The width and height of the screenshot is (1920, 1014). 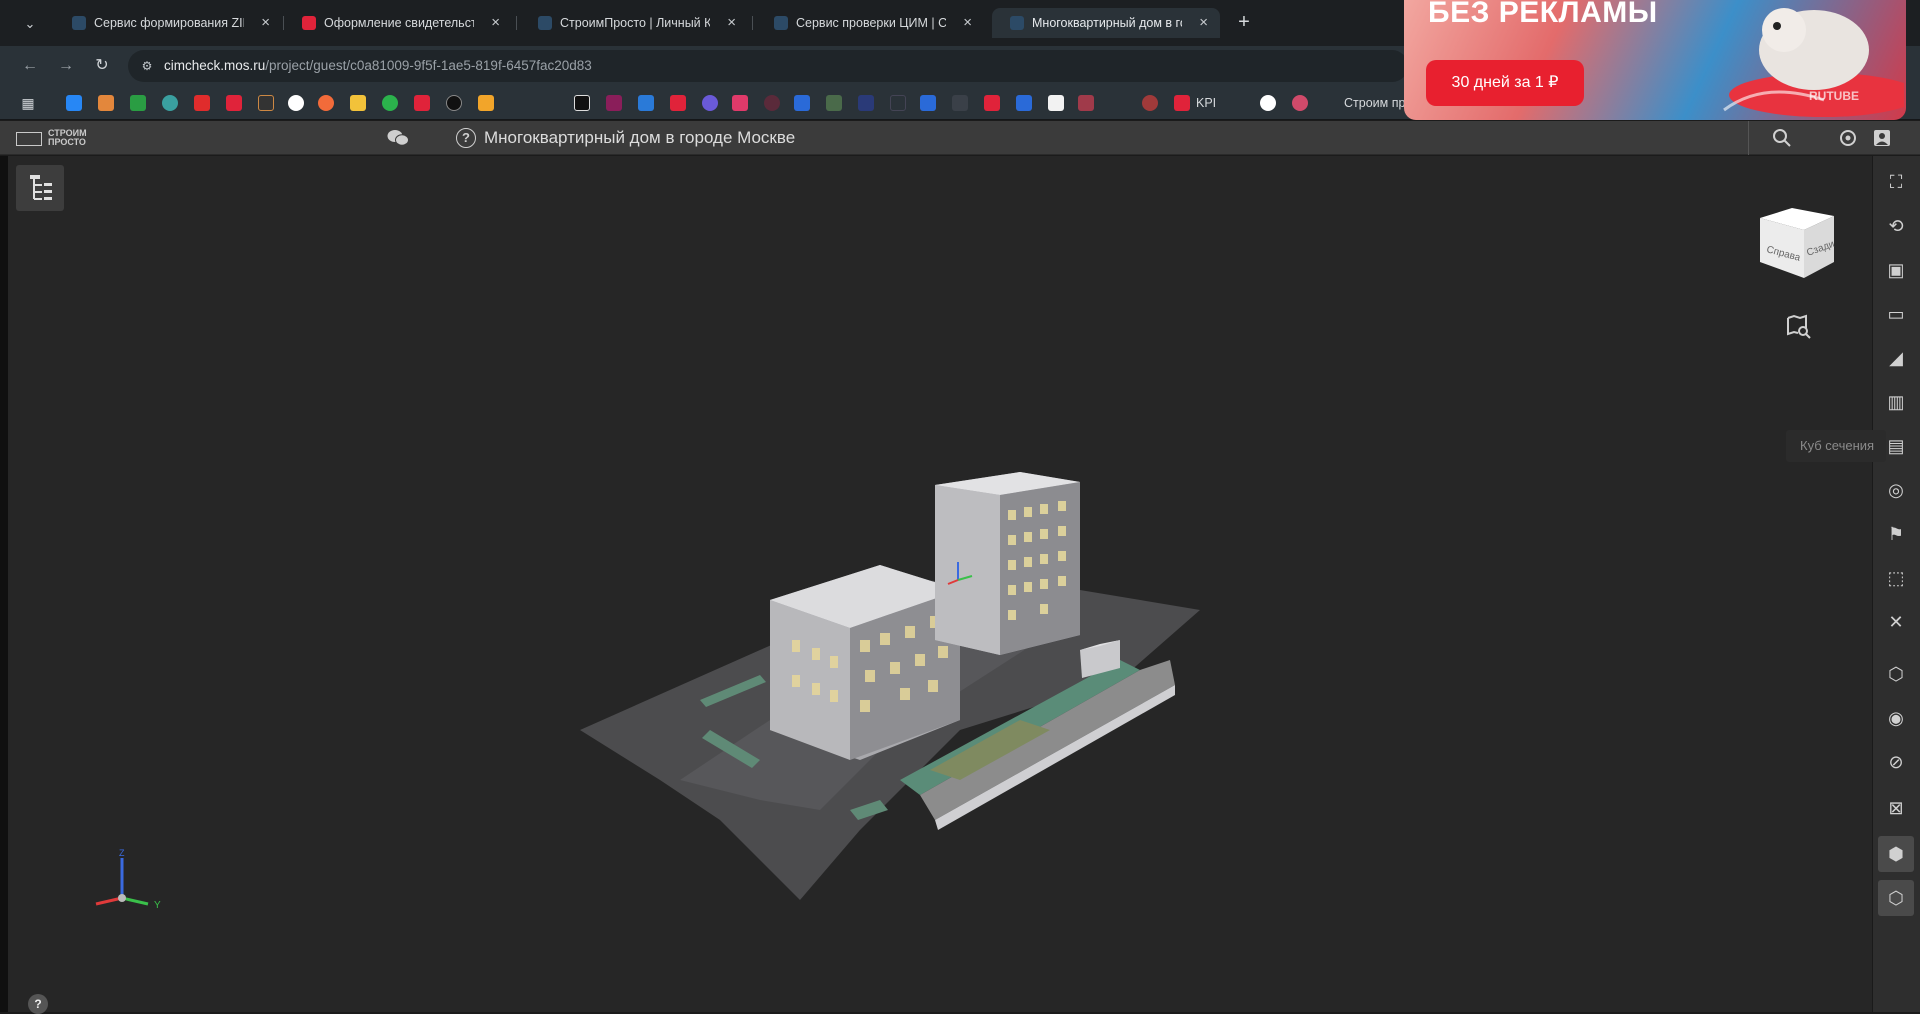 What do you see at coordinates (1505, 83) in the screenshot?
I see `ad-cta-button: 30 дней за 1 ₽` at bounding box center [1505, 83].